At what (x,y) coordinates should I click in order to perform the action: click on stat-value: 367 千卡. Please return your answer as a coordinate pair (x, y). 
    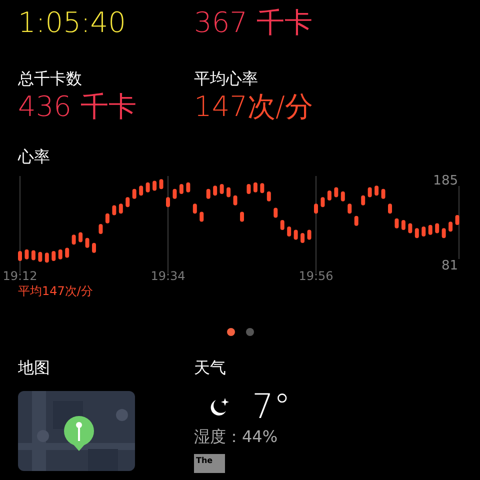
    Looking at the image, I should click on (253, 23).